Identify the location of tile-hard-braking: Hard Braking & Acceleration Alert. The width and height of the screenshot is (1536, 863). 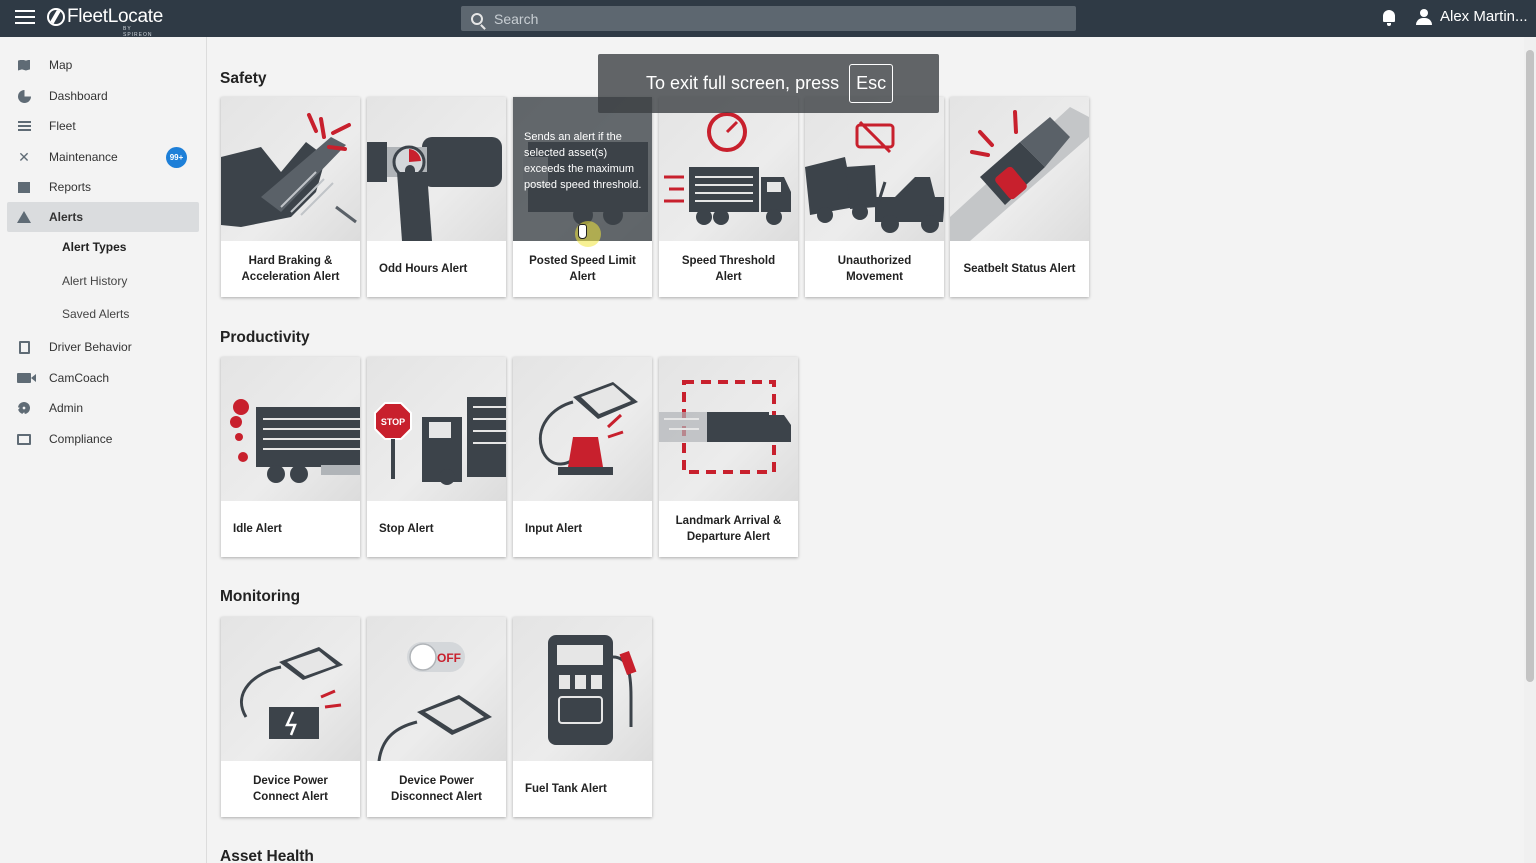
(290, 197).